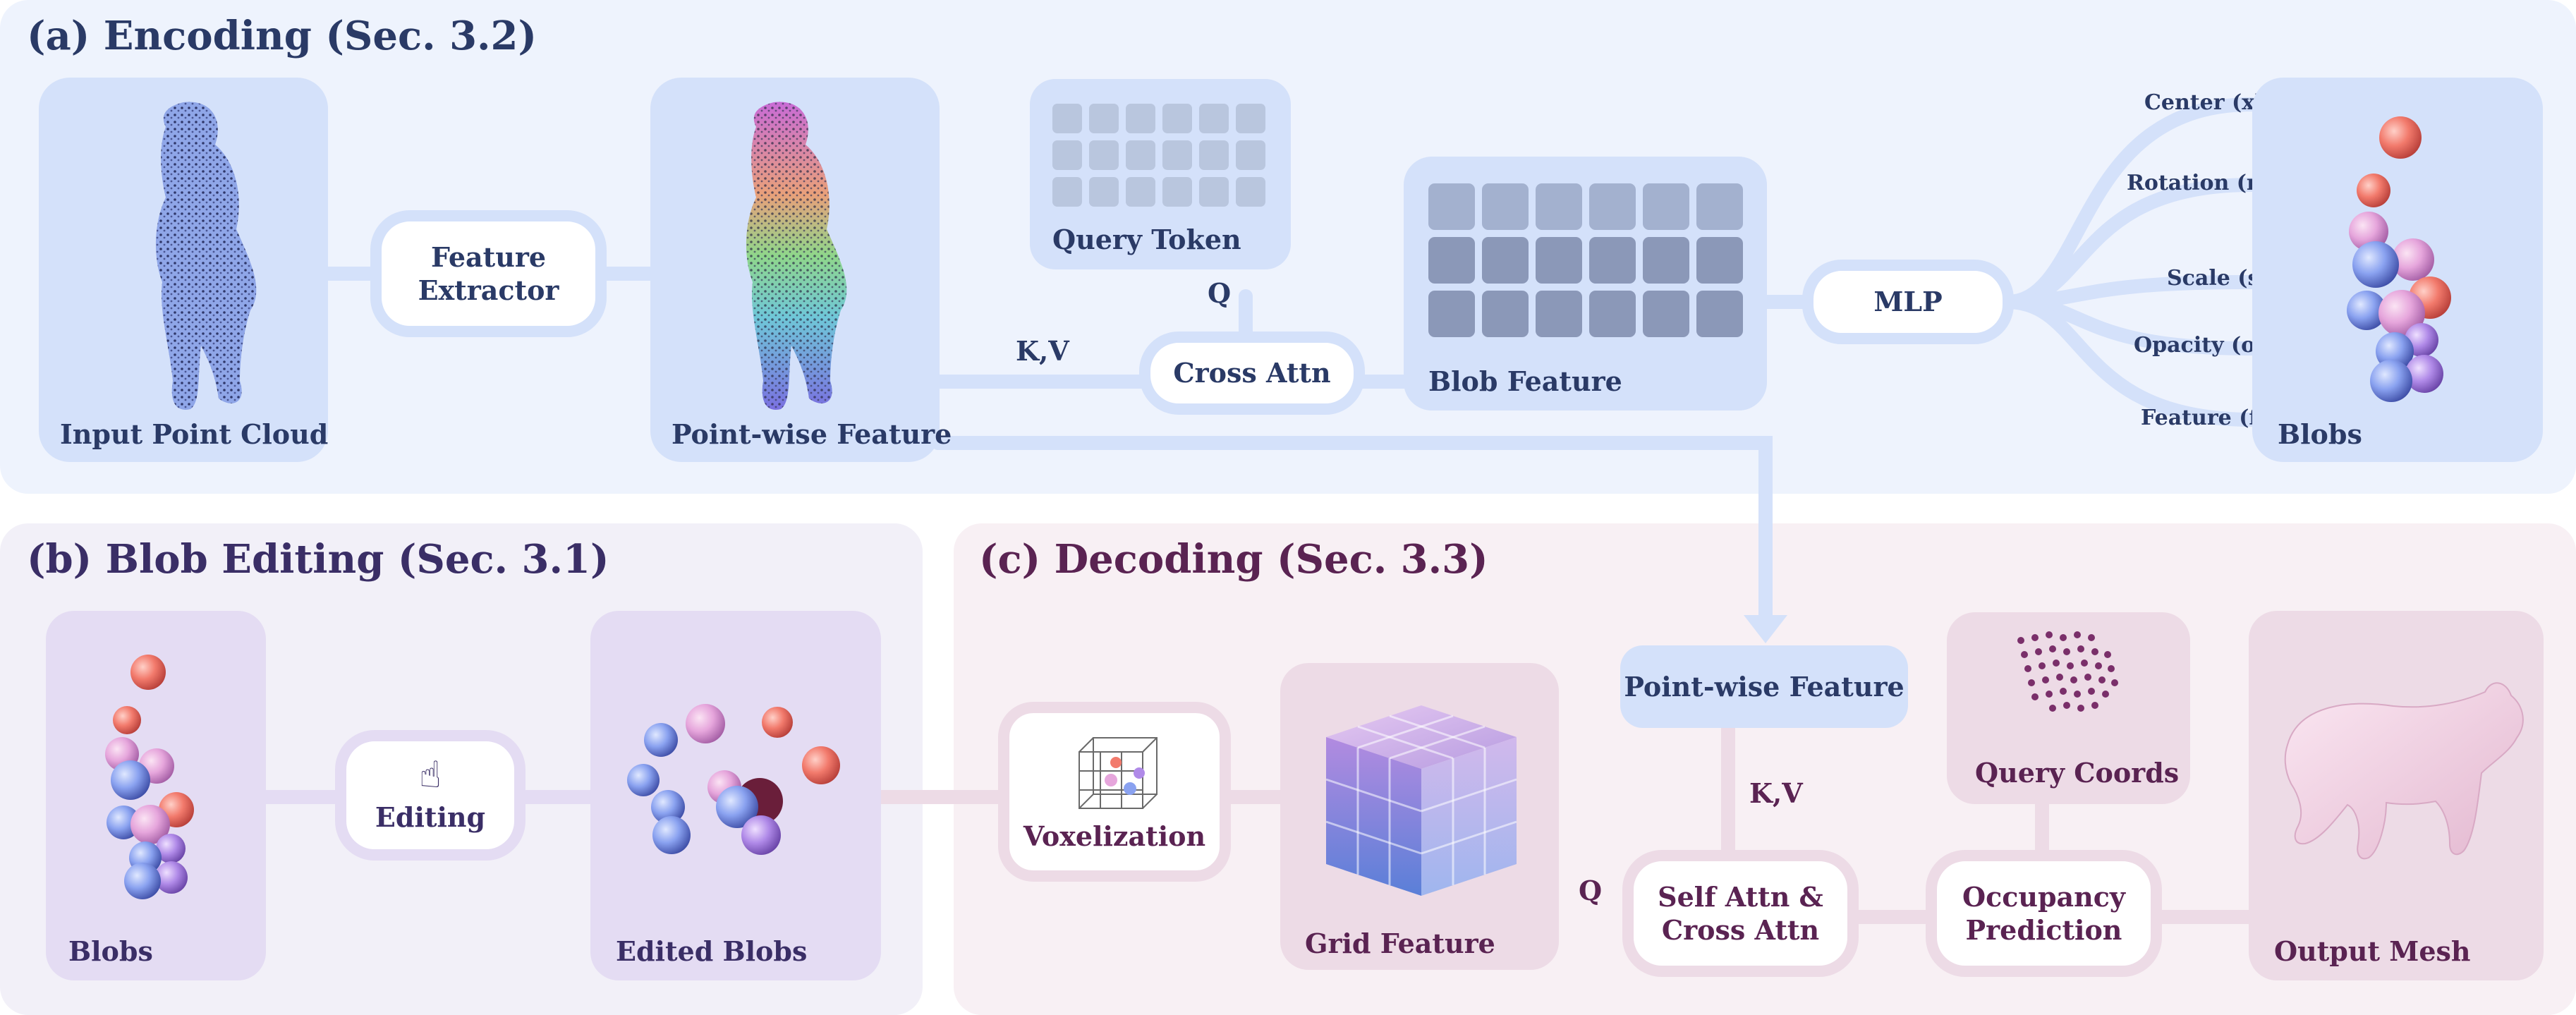 The image size is (2576, 1015). What do you see at coordinates (1233, 559) in the screenshot?
I see `decoding-title: (c) Decoding (Sec. 3.3)` at bounding box center [1233, 559].